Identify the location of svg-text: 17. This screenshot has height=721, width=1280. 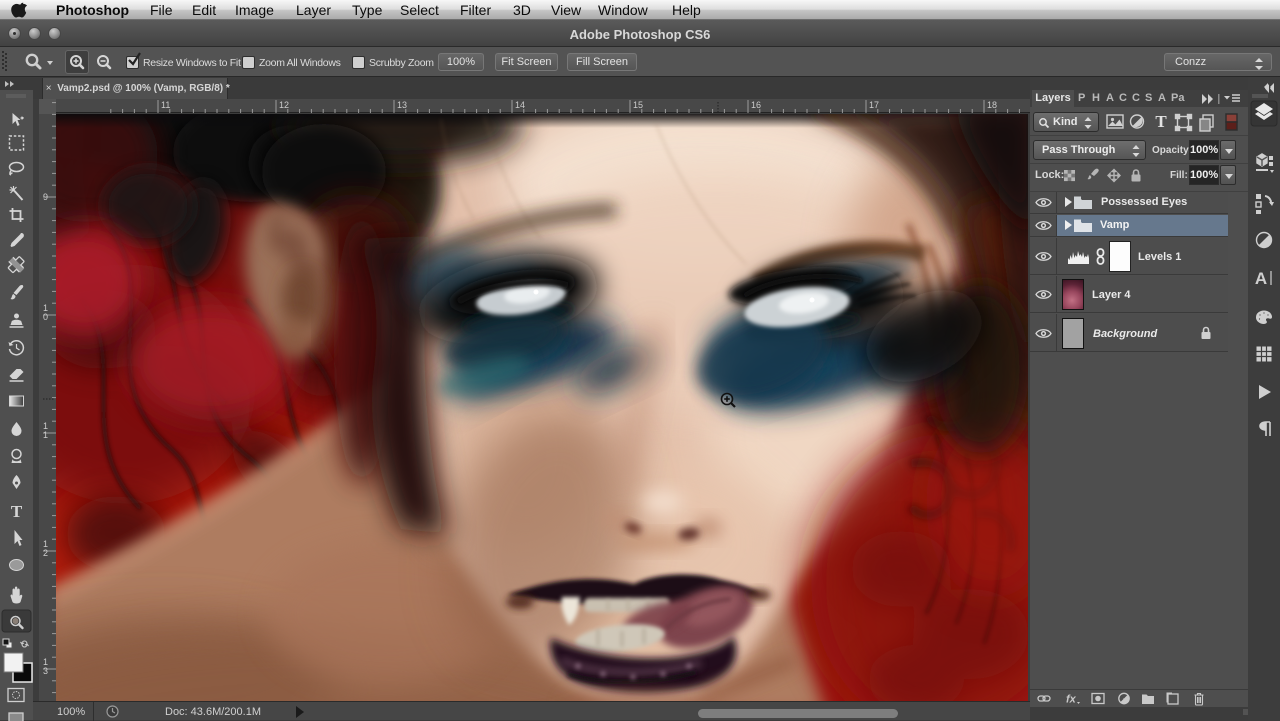
(874, 105).